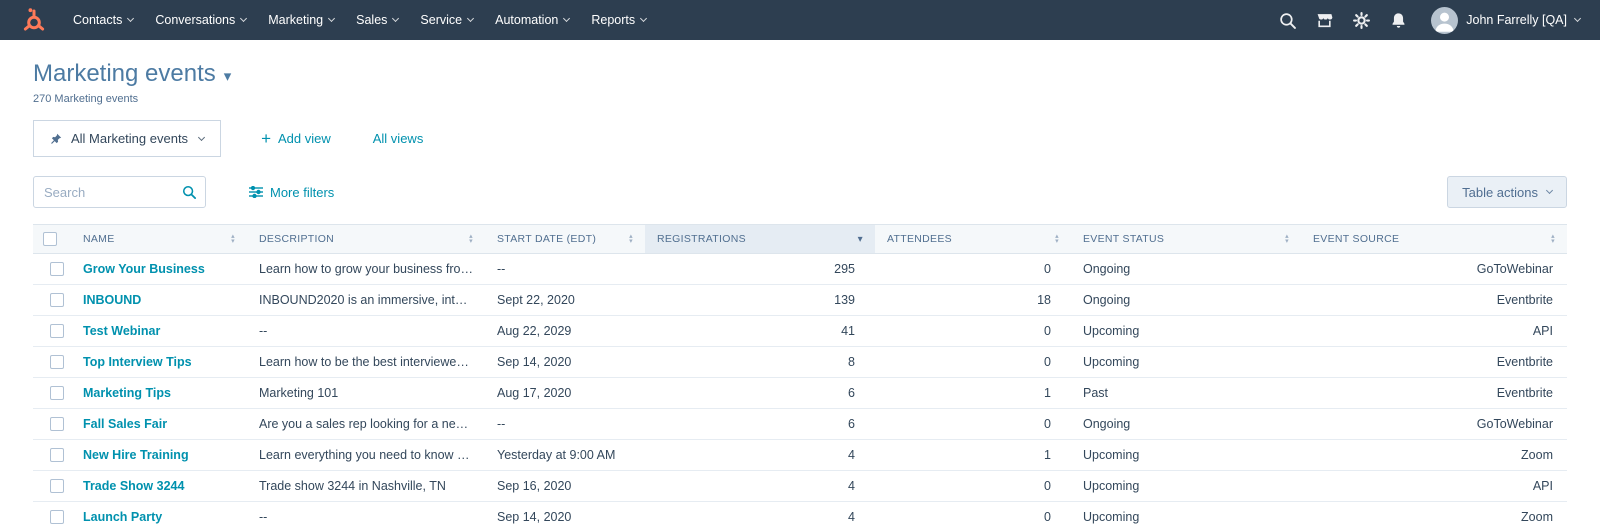 The width and height of the screenshot is (1600, 527). Describe the element at coordinates (1516, 20) in the screenshot. I see `user-name-label: John Farrelly [QA]` at that location.